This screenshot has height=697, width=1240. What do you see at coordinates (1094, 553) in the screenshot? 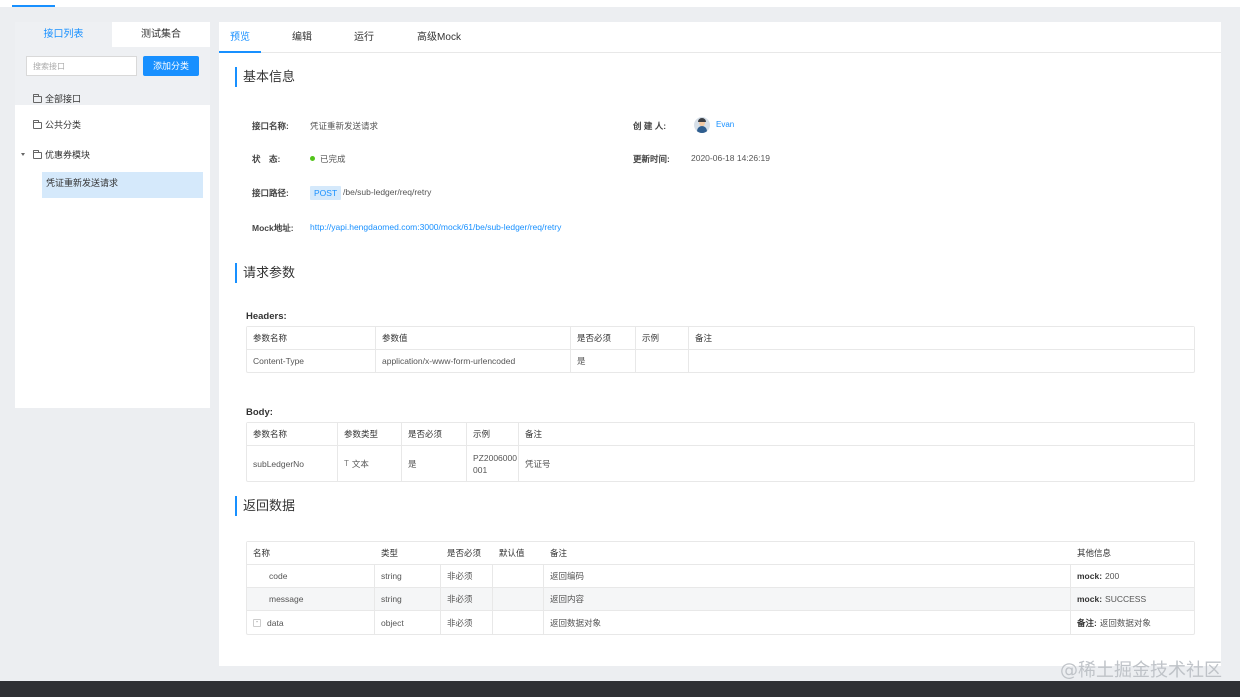
I see `column-header: 其他信息` at bounding box center [1094, 553].